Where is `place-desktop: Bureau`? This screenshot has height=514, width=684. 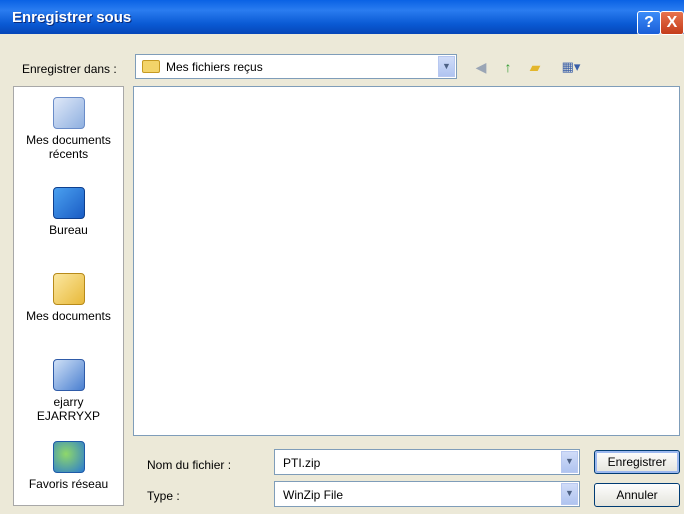
place-desktop: Bureau is located at coordinates (68, 212).